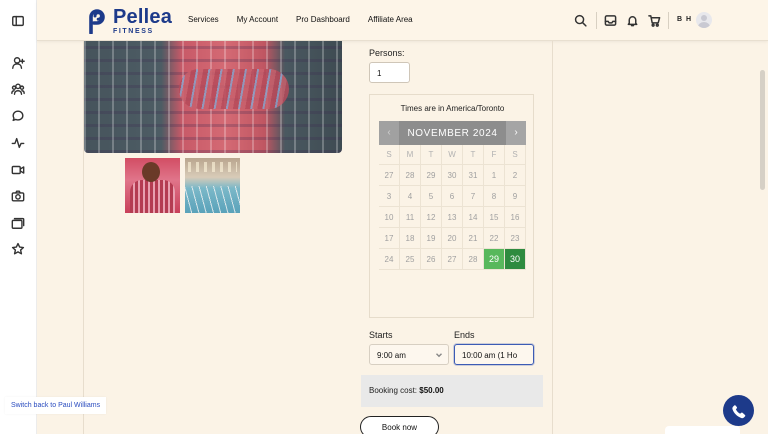  I want to click on calendar-month-title: NOVEMBER 2024, so click(452, 133).